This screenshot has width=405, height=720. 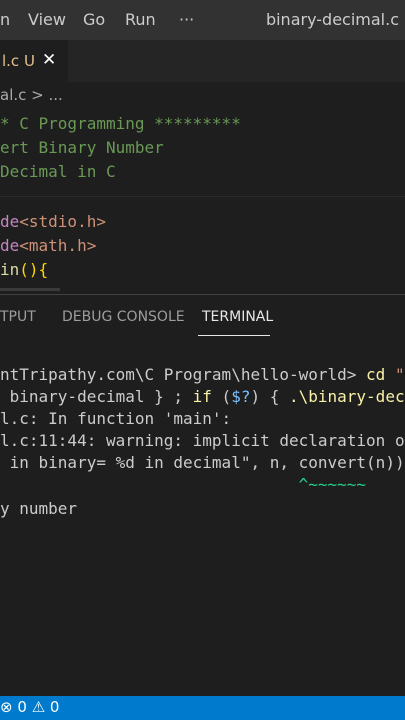 I want to click on terminal-line-7: y number, so click(x=39, y=508).